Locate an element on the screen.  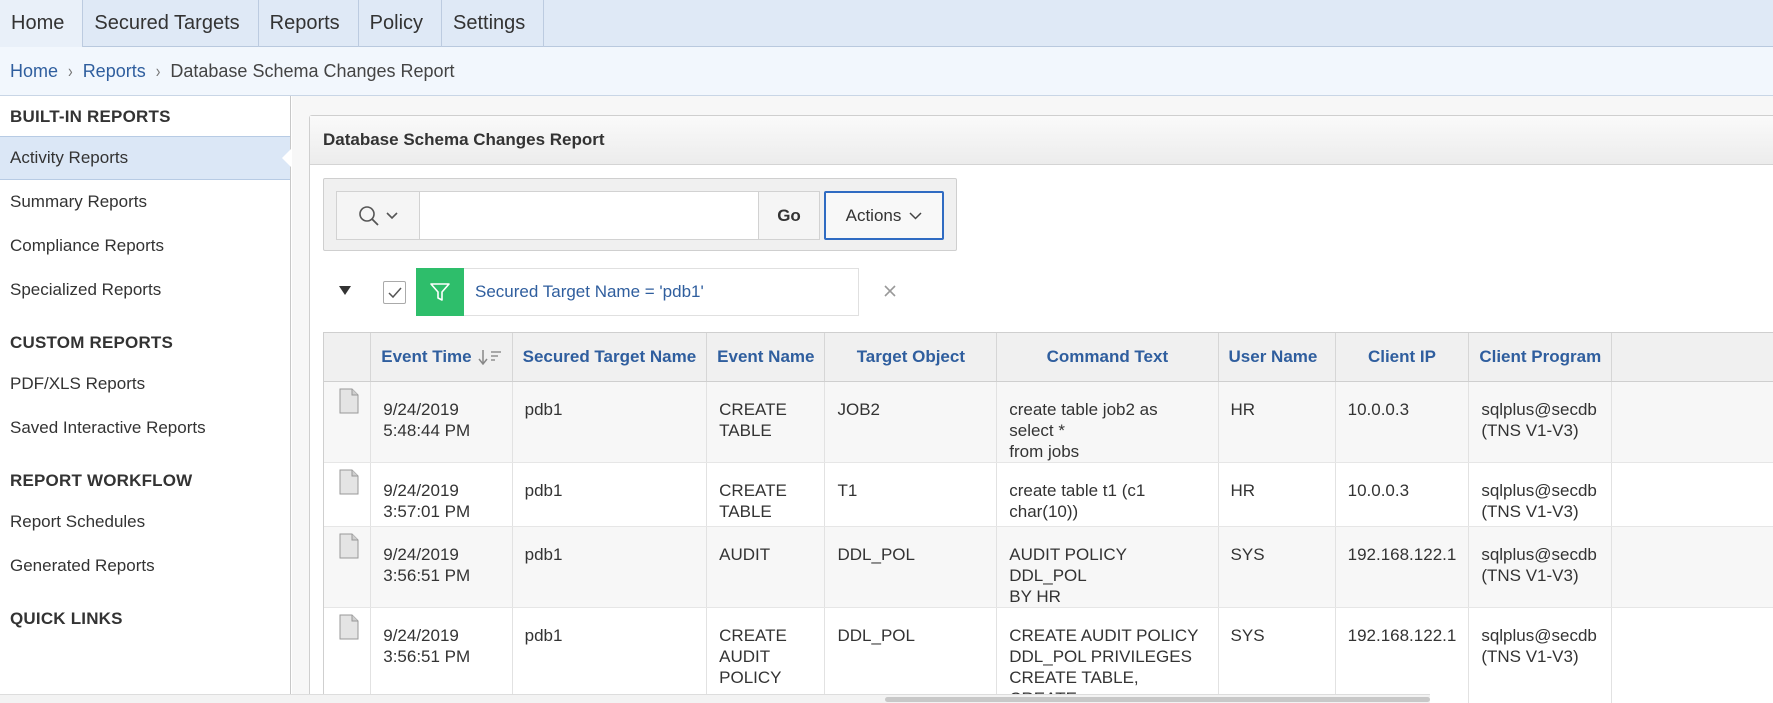
column-header-secured-target-name: Secured Target Name is located at coordinates (610, 357).